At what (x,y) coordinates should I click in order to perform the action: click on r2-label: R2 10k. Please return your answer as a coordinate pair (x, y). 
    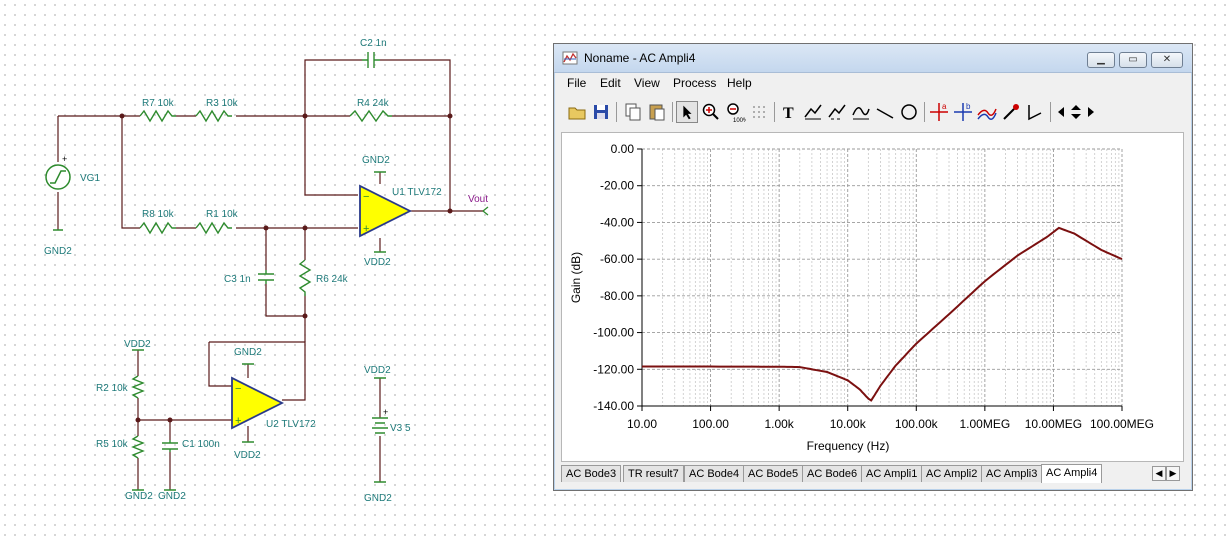
    Looking at the image, I should click on (112, 388).